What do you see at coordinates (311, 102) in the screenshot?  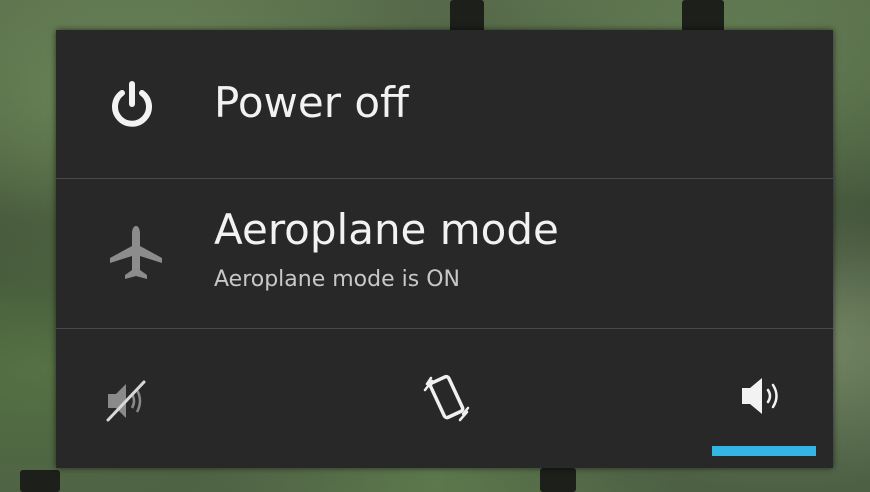 I see `power-off-label: Power off` at bounding box center [311, 102].